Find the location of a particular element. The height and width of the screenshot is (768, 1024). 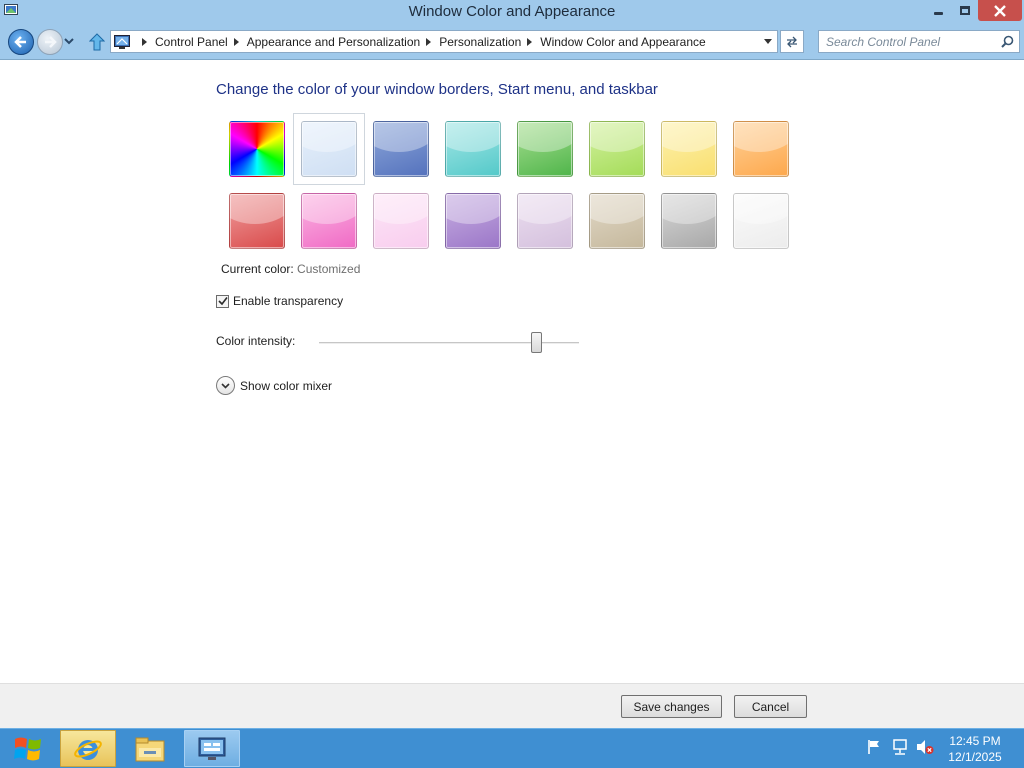

color-swatch-lime is located at coordinates (620, 152).